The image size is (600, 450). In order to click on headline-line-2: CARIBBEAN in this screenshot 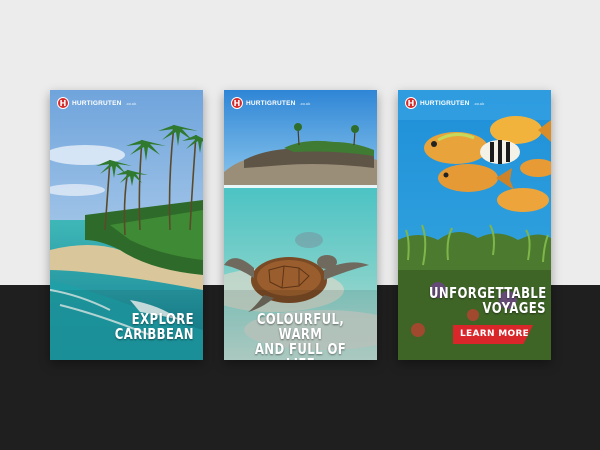, I will do `click(154, 334)`.